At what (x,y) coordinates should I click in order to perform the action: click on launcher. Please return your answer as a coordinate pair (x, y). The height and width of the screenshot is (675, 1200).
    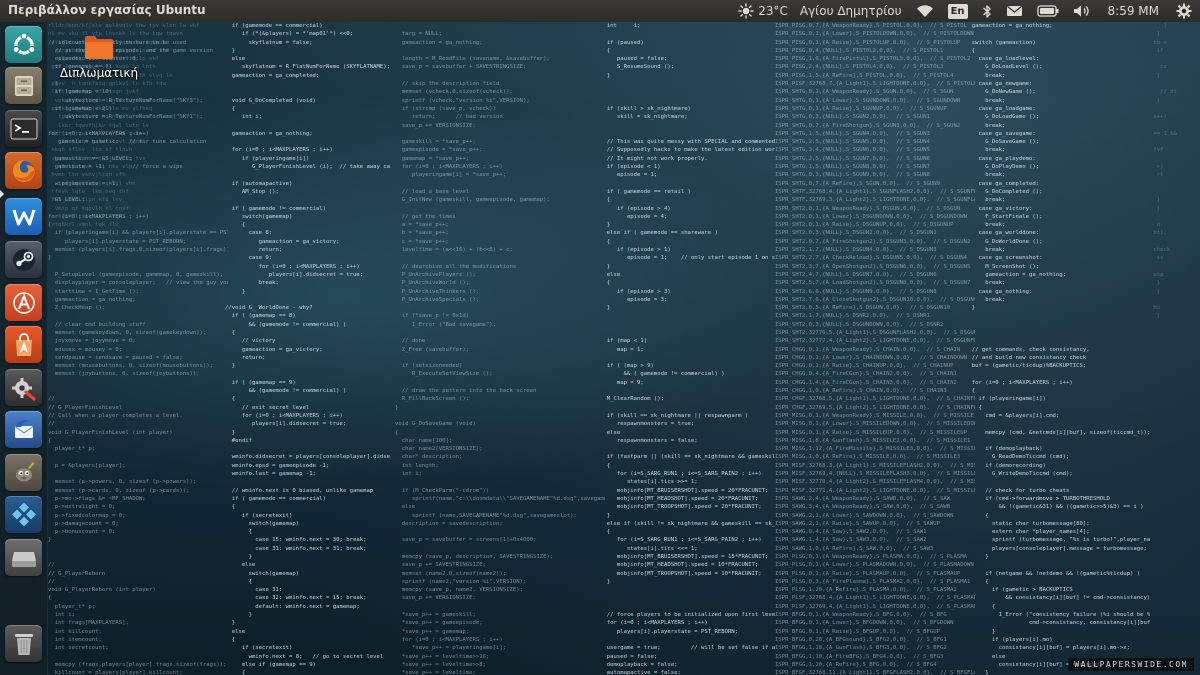
    Looking at the image, I should click on (24, 348).